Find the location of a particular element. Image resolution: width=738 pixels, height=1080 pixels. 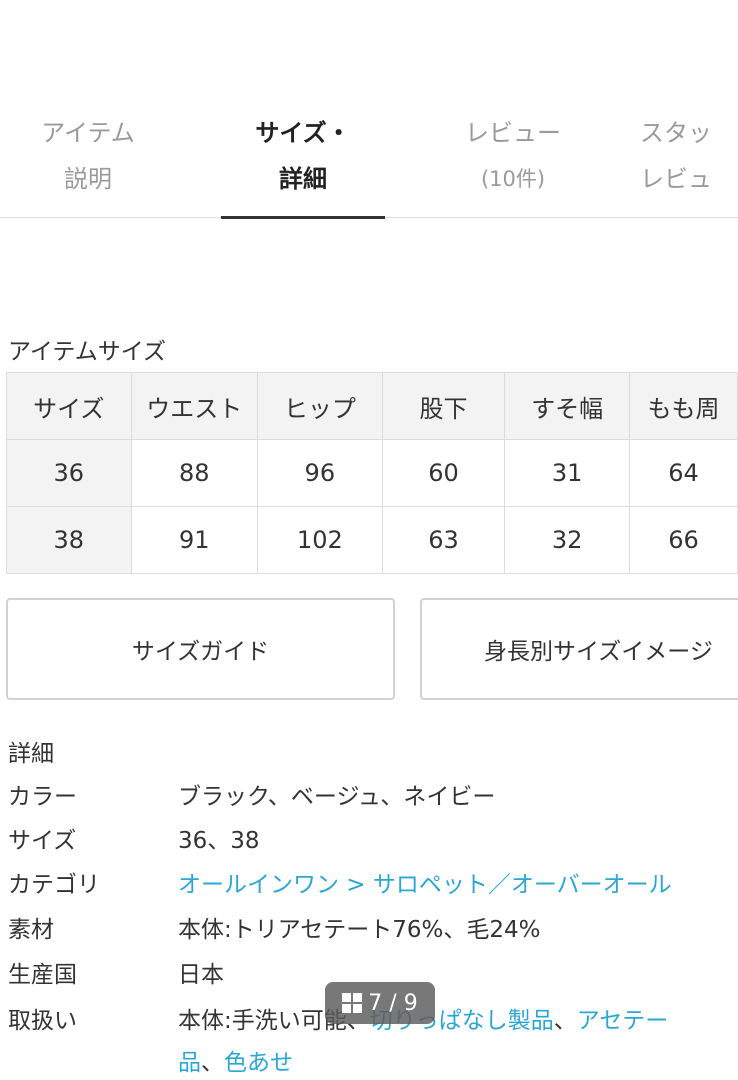

detail-row-care-continued: 品、色あせ is located at coordinates (373, 1063).